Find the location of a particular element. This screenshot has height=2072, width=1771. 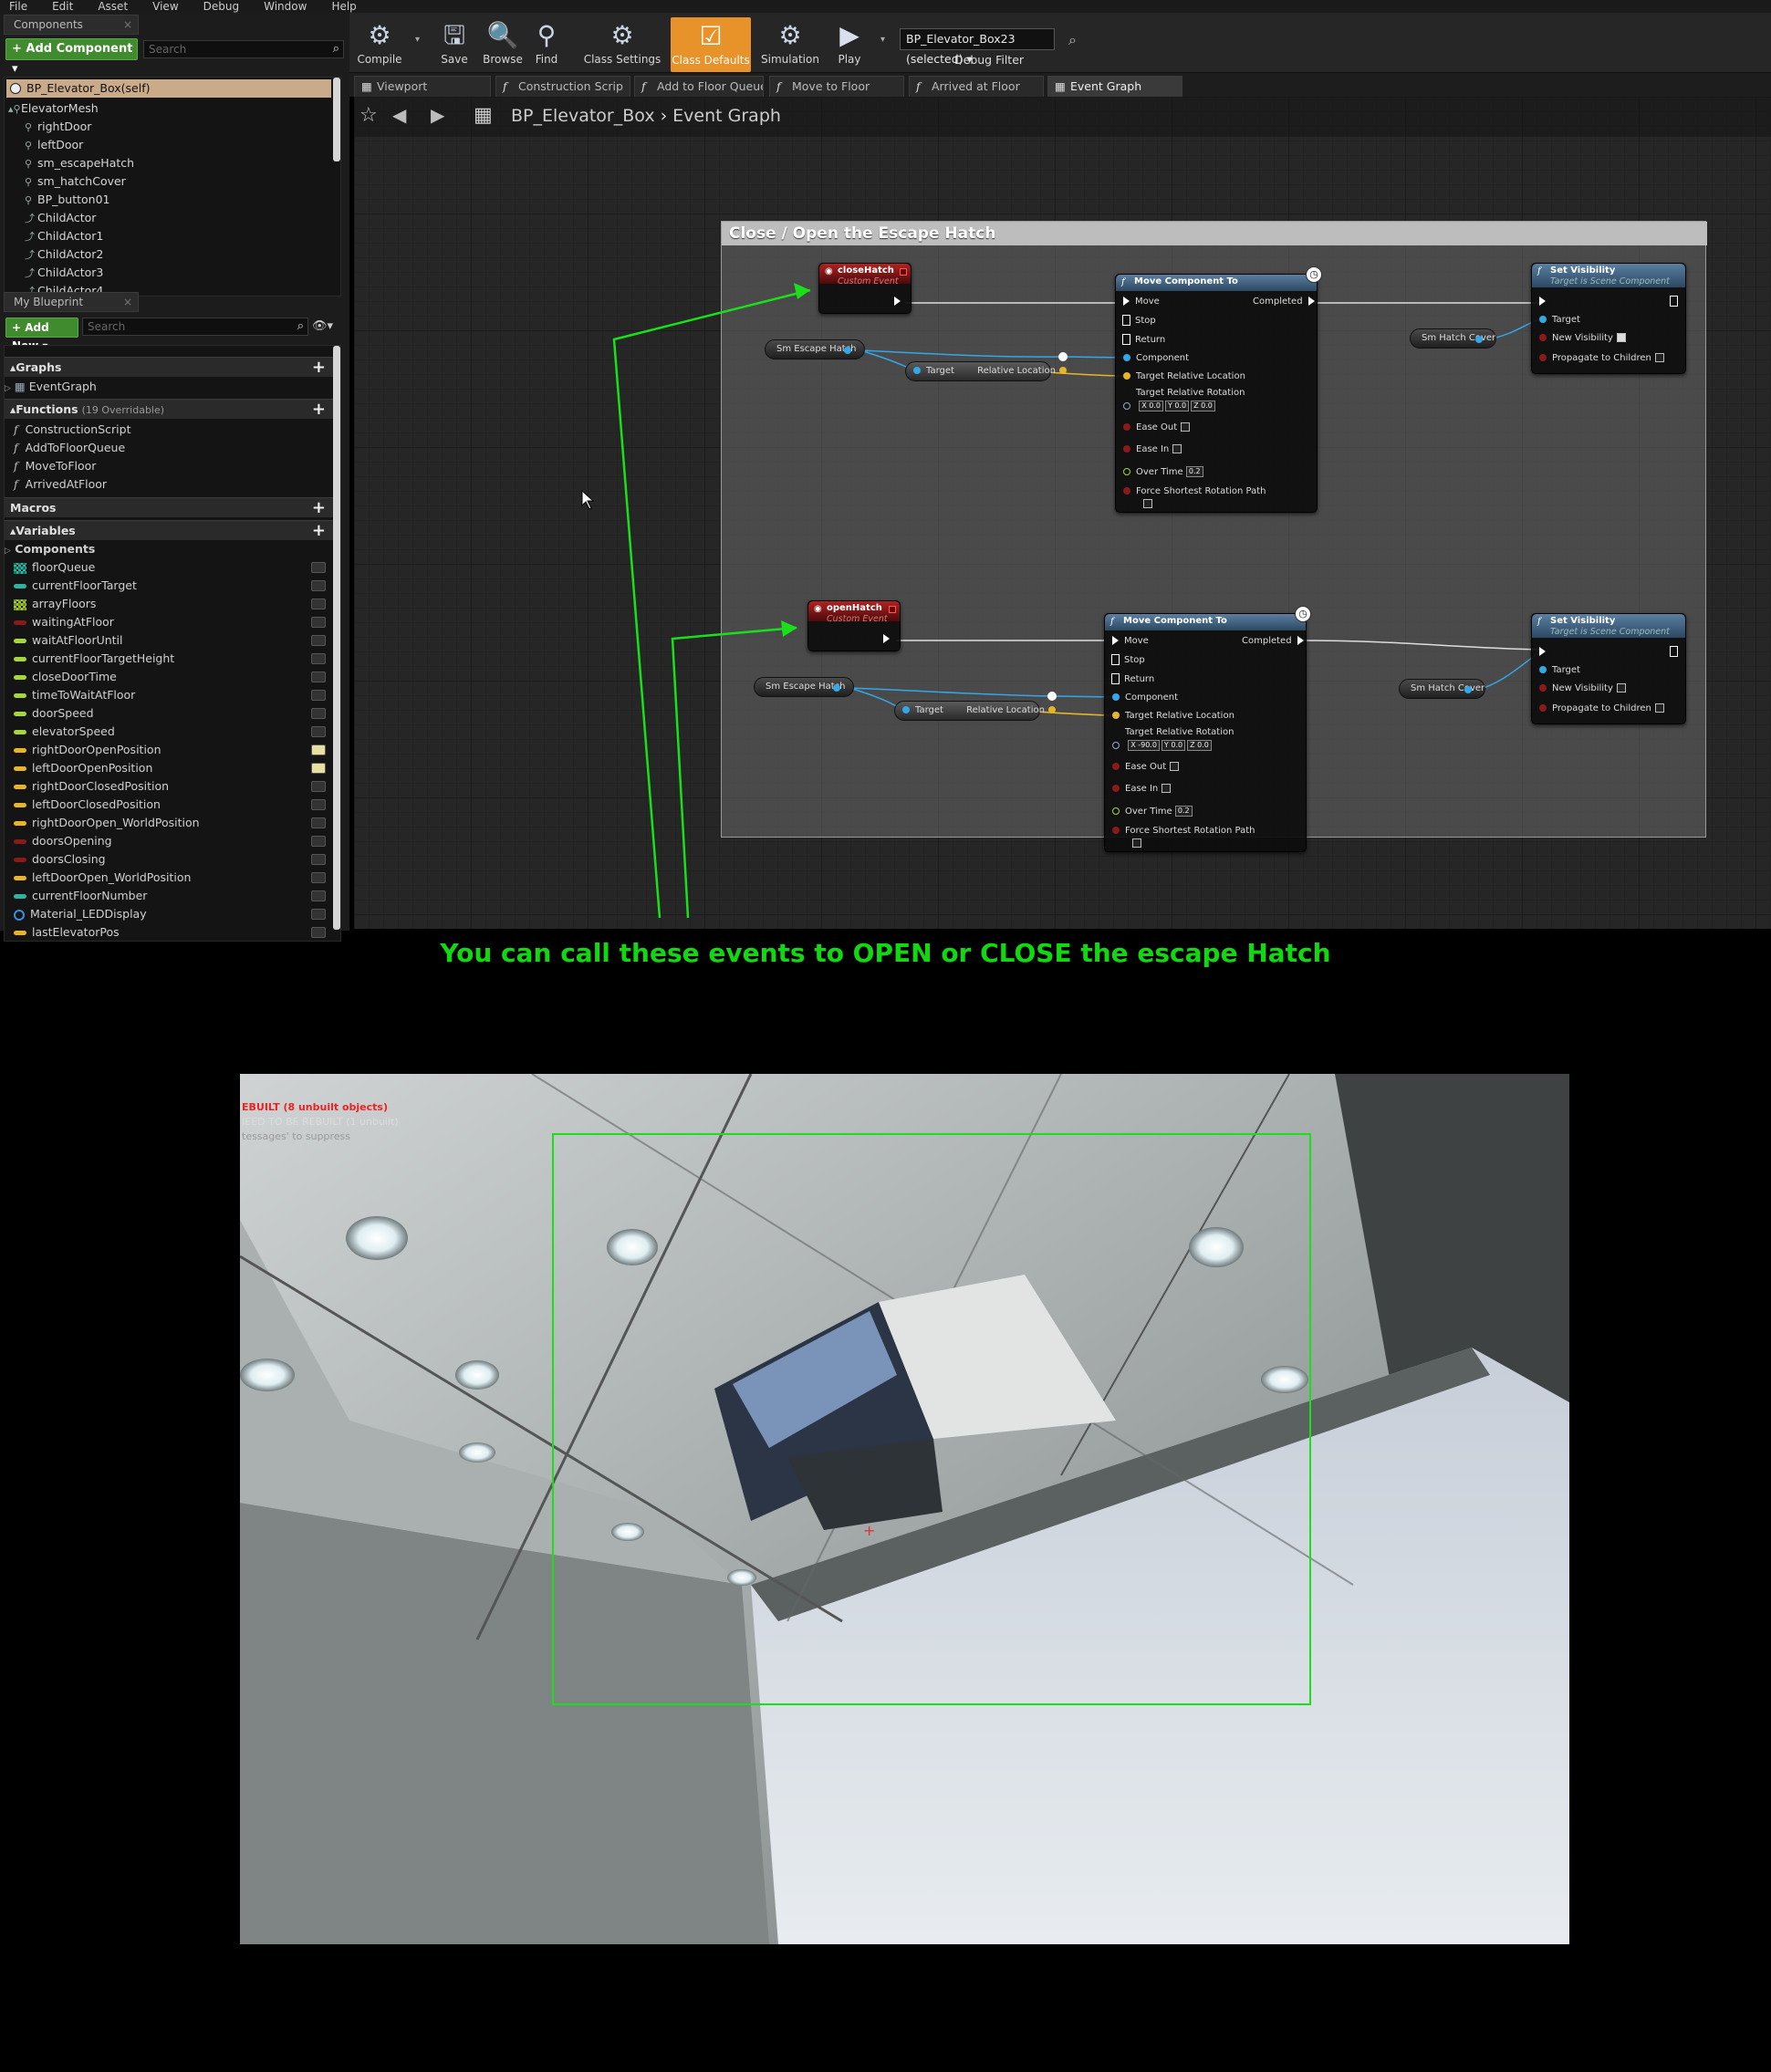

component-item: ⚲ leftDoor is located at coordinates (54, 145).